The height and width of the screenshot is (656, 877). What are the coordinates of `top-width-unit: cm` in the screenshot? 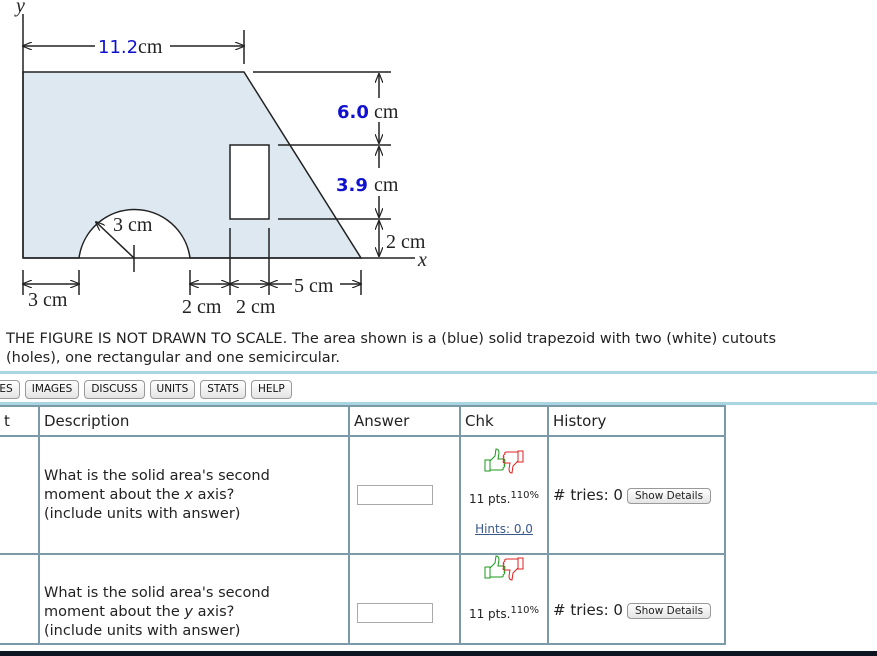 It's located at (150, 47).